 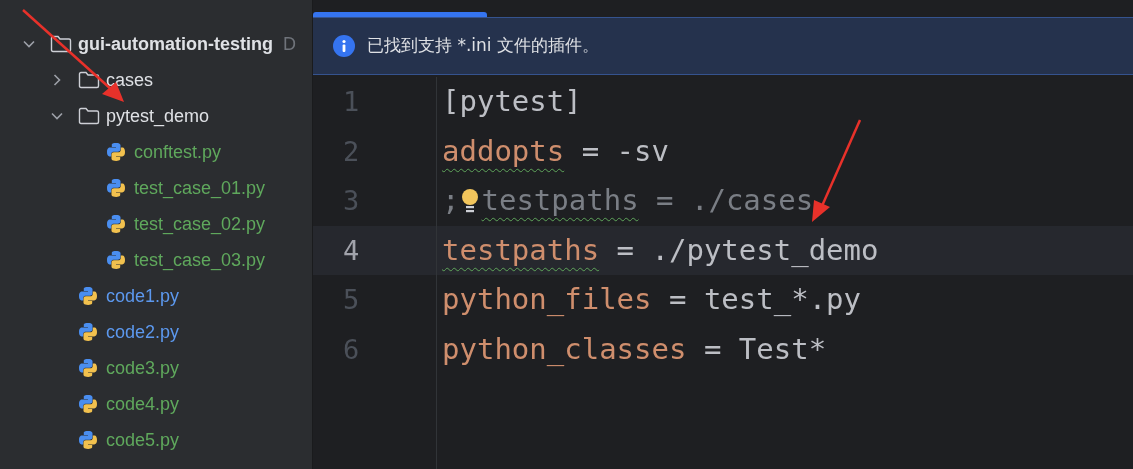 What do you see at coordinates (143, 404) in the screenshot?
I see `file-name: code4.py` at bounding box center [143, 404].